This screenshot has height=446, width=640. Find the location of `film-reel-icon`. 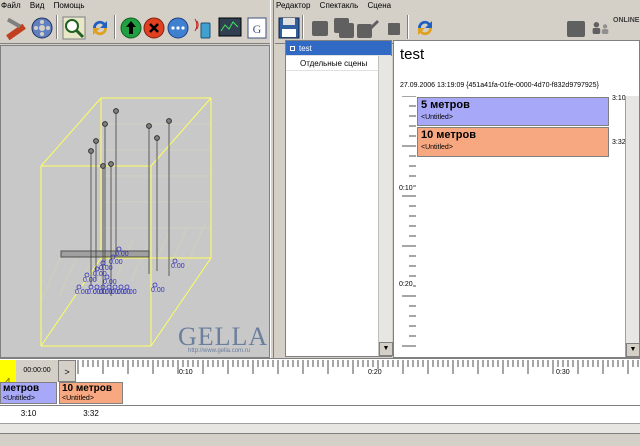

film-reel-icon is located at coordinates (42, 28).